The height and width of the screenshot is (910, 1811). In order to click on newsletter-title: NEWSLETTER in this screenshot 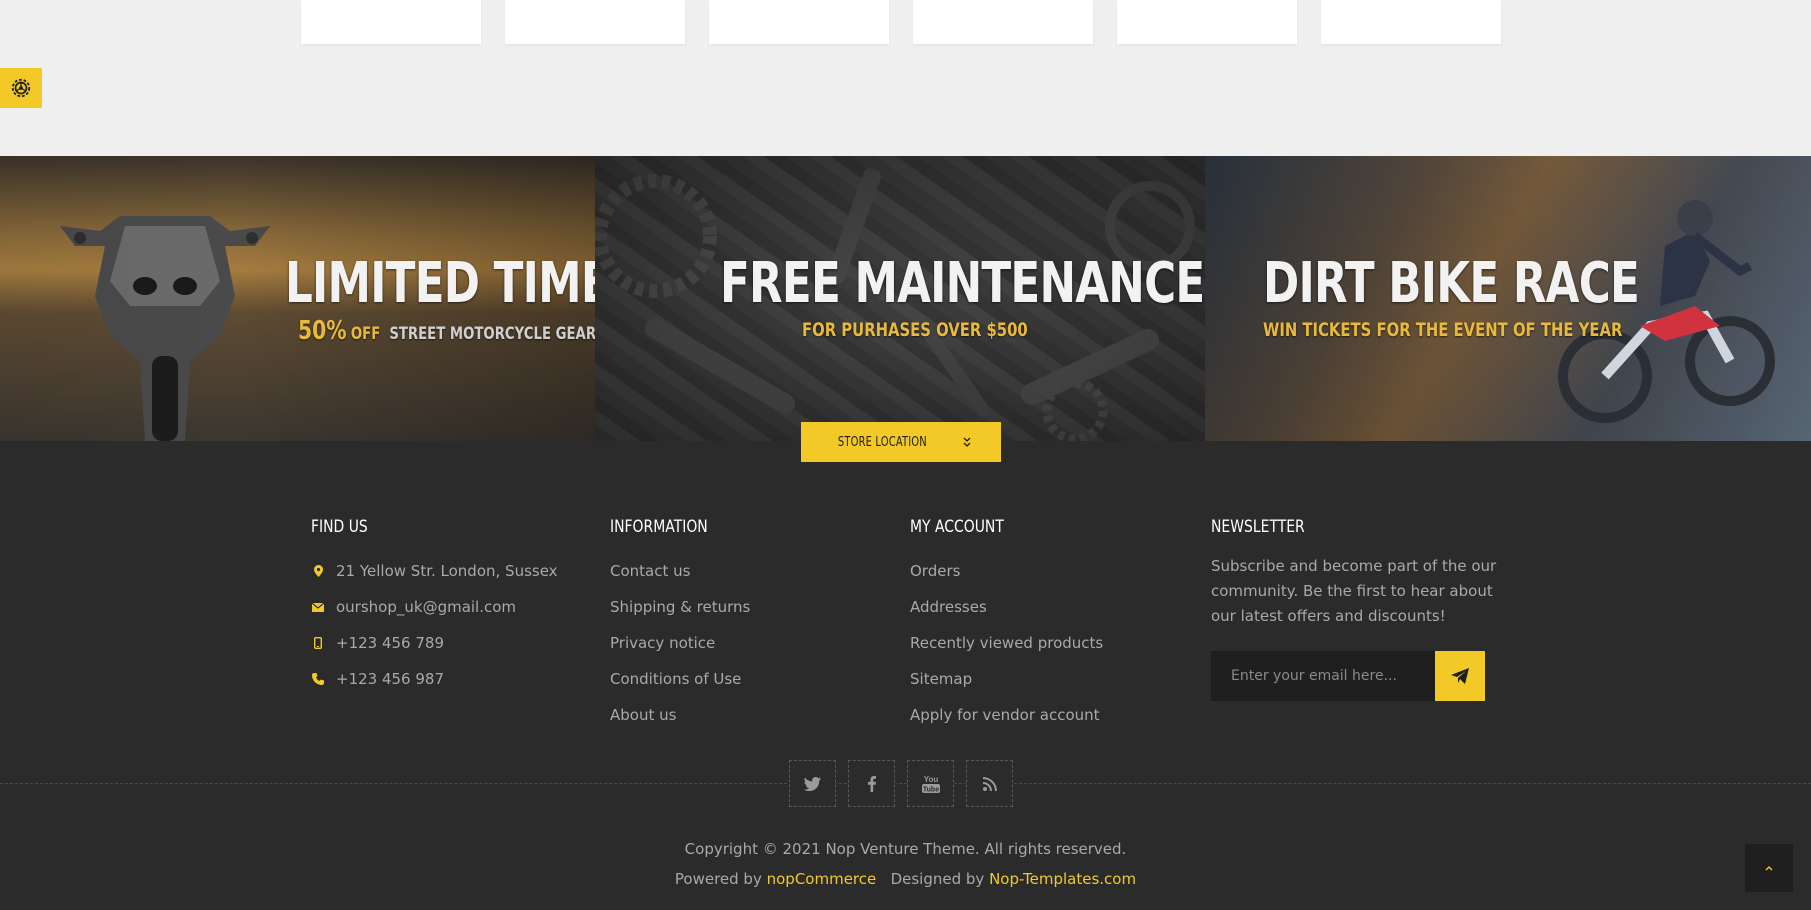, I will do `click(1258, 527)`.